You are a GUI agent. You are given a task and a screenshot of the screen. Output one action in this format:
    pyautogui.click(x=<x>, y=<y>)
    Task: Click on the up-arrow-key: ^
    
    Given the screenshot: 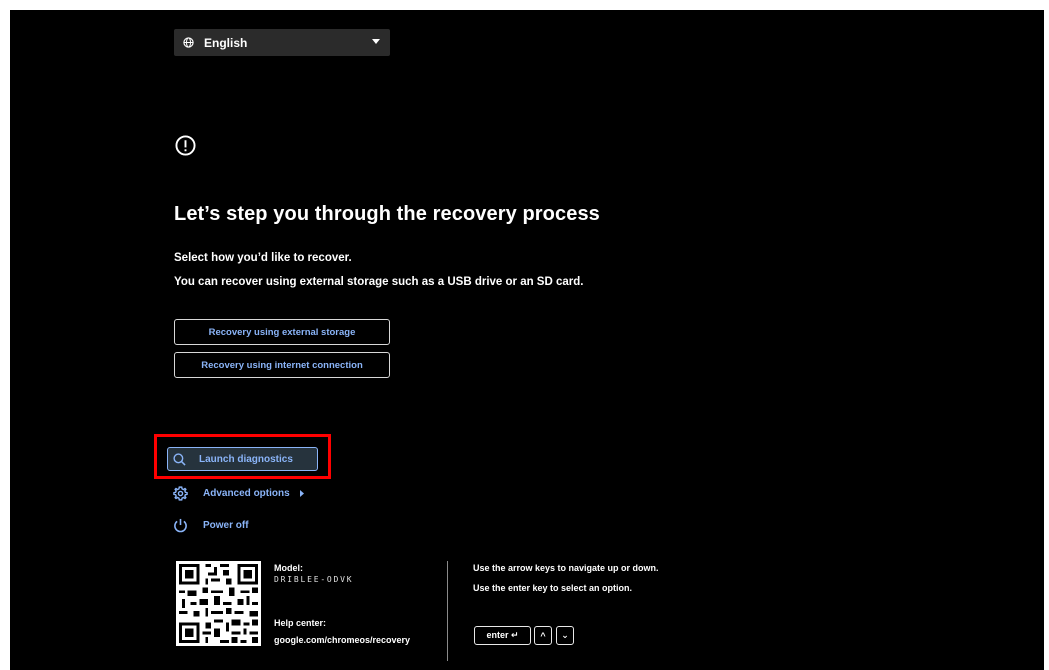 What is the action you would take?
    pyautogui.click(x=543, y=635)
    